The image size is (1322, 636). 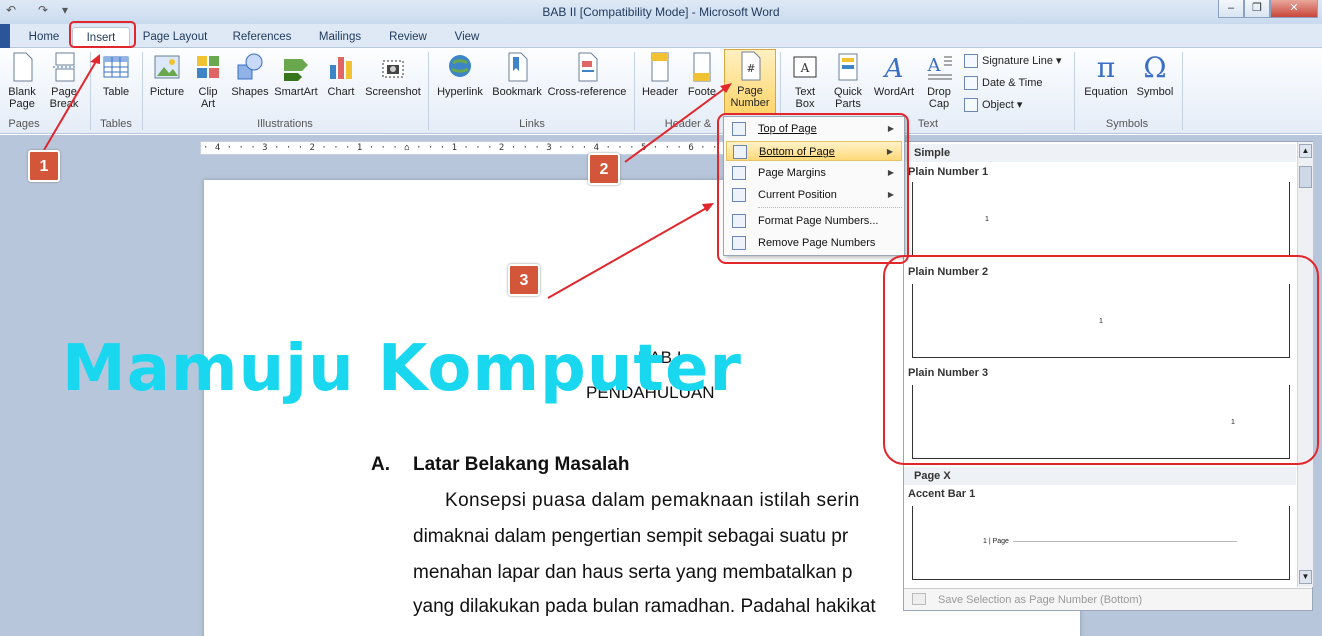 What do you see at coordinates (1305, 577) in the screenshot?
I see `scroll-down-icon: ▼` at bounding box center [1305, 577].